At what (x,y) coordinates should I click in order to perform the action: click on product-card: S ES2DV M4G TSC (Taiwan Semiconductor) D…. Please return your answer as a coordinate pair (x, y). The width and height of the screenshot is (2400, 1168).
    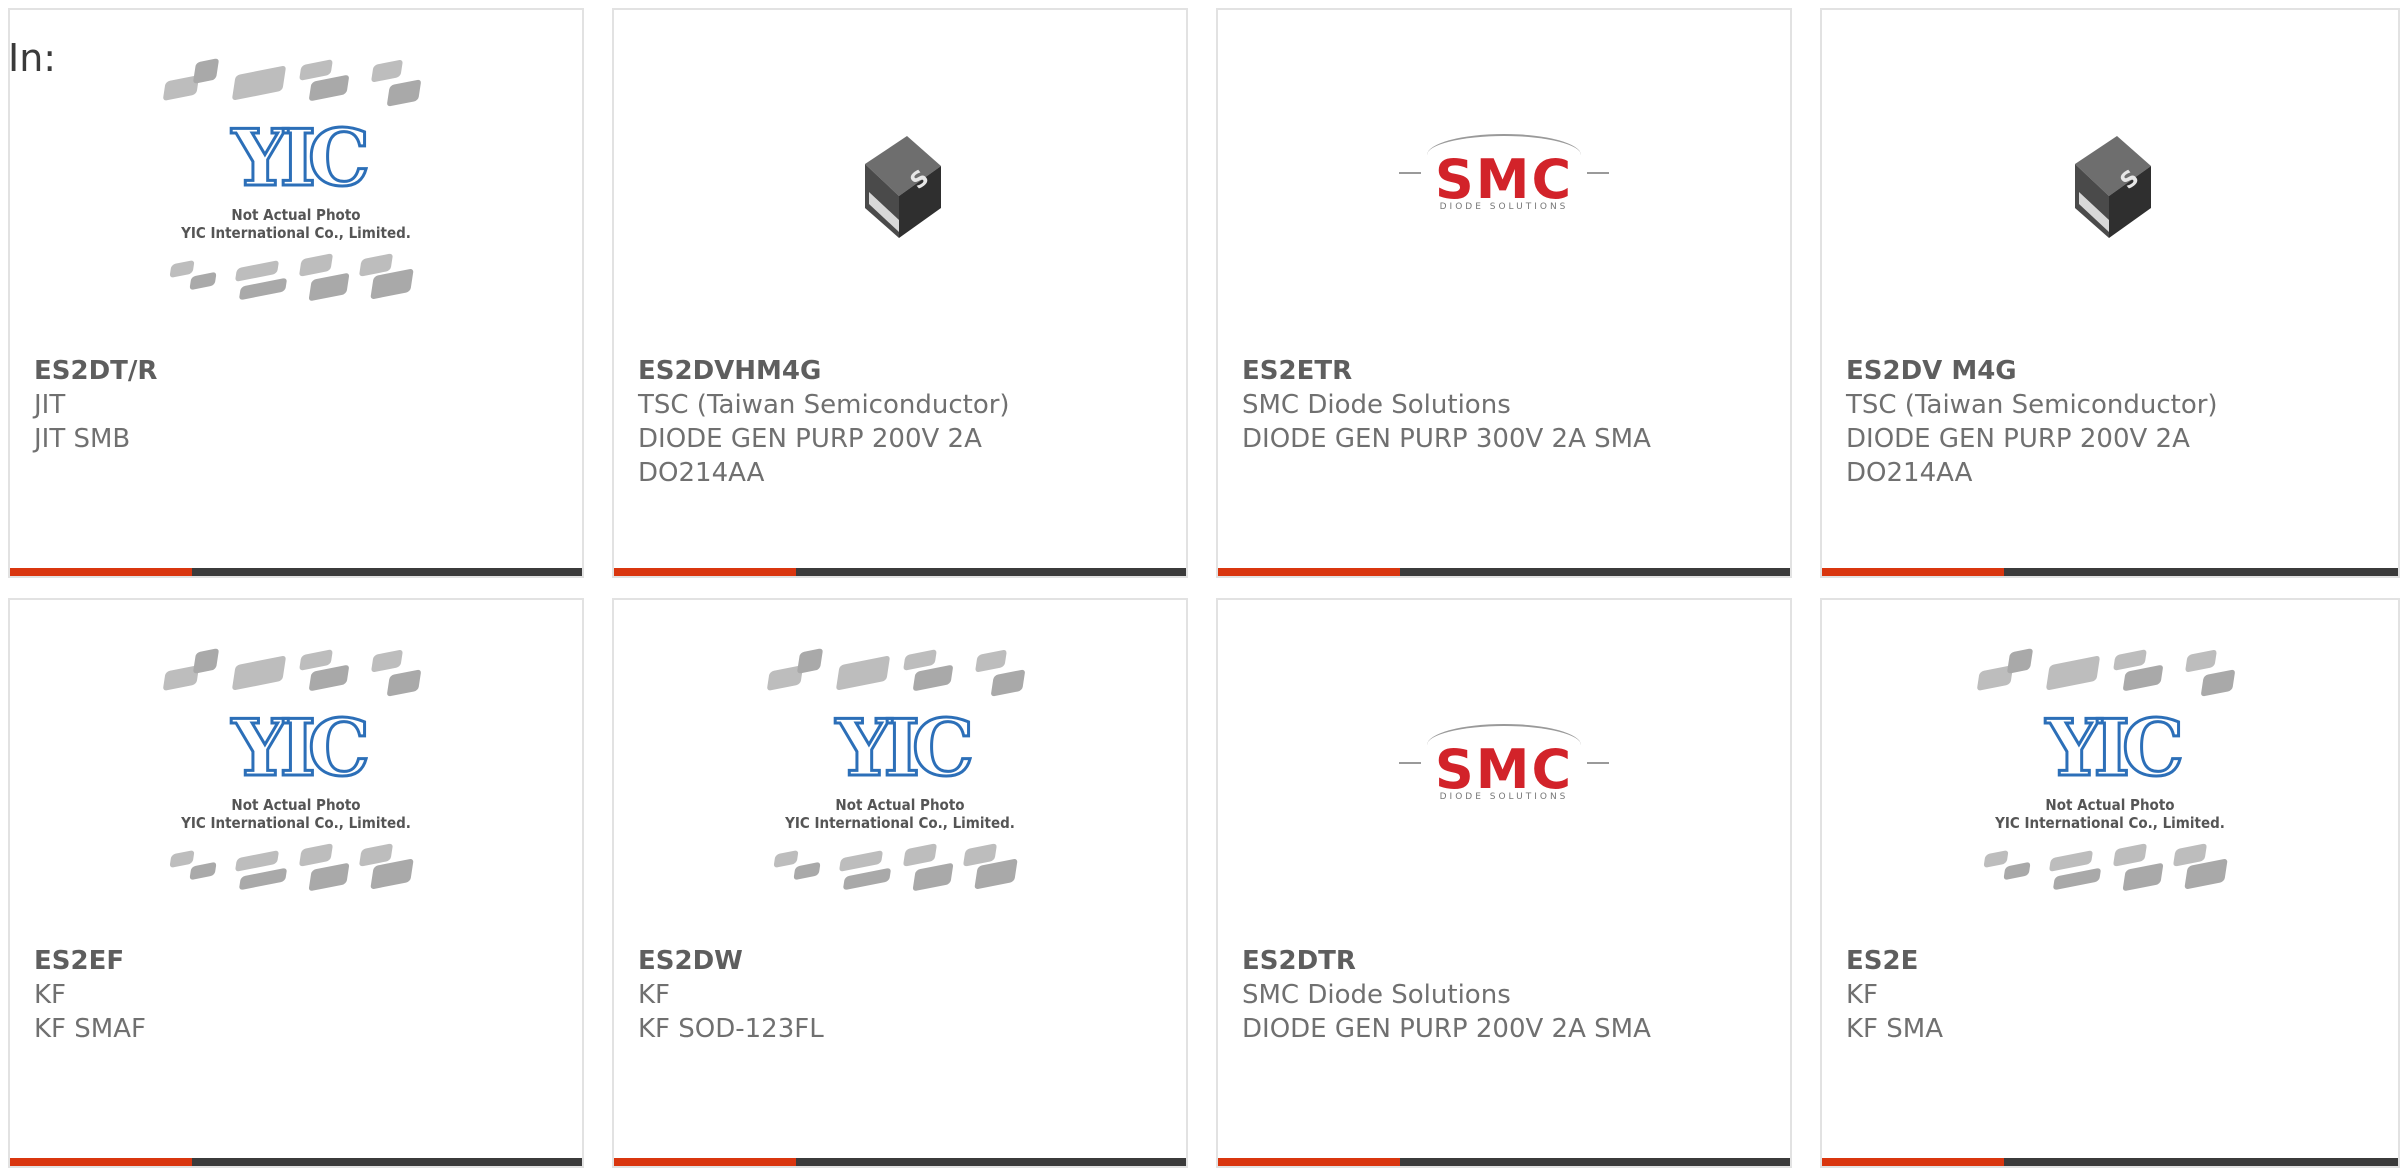
    Looking at the image, I should click on (2110, 293).